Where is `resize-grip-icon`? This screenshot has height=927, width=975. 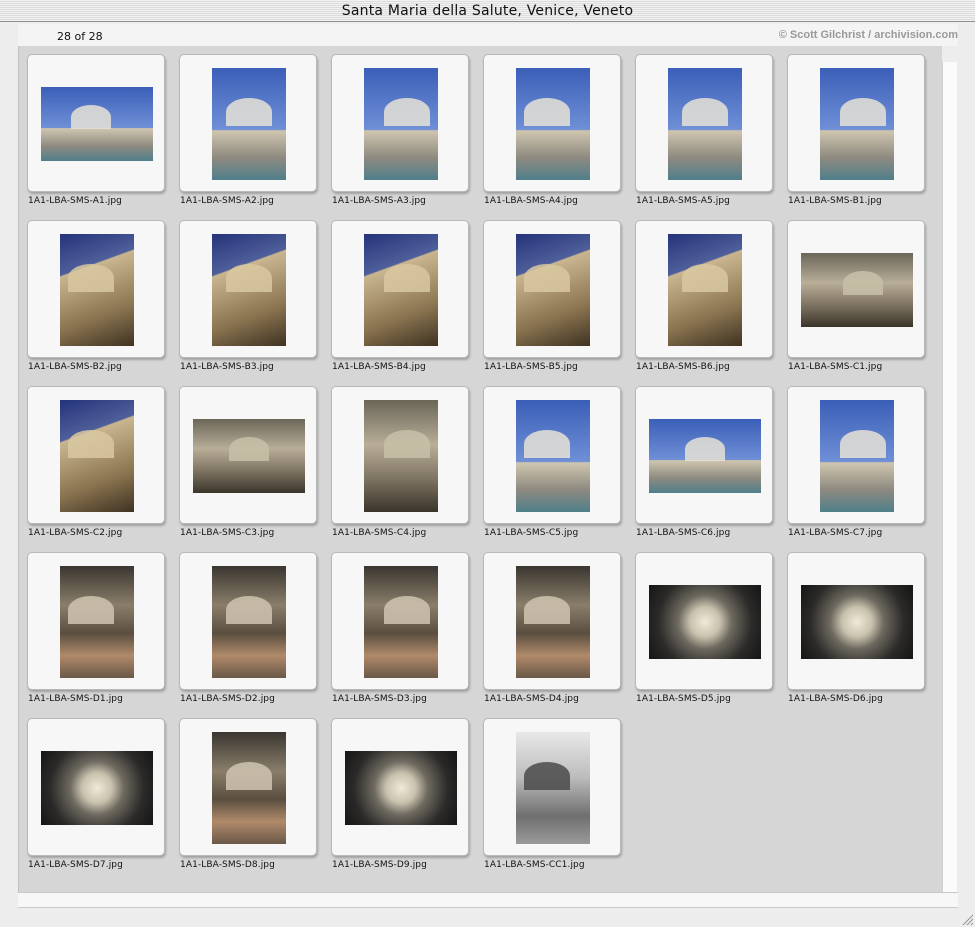
resize-grip-icon is located at coordinates (967, 919).